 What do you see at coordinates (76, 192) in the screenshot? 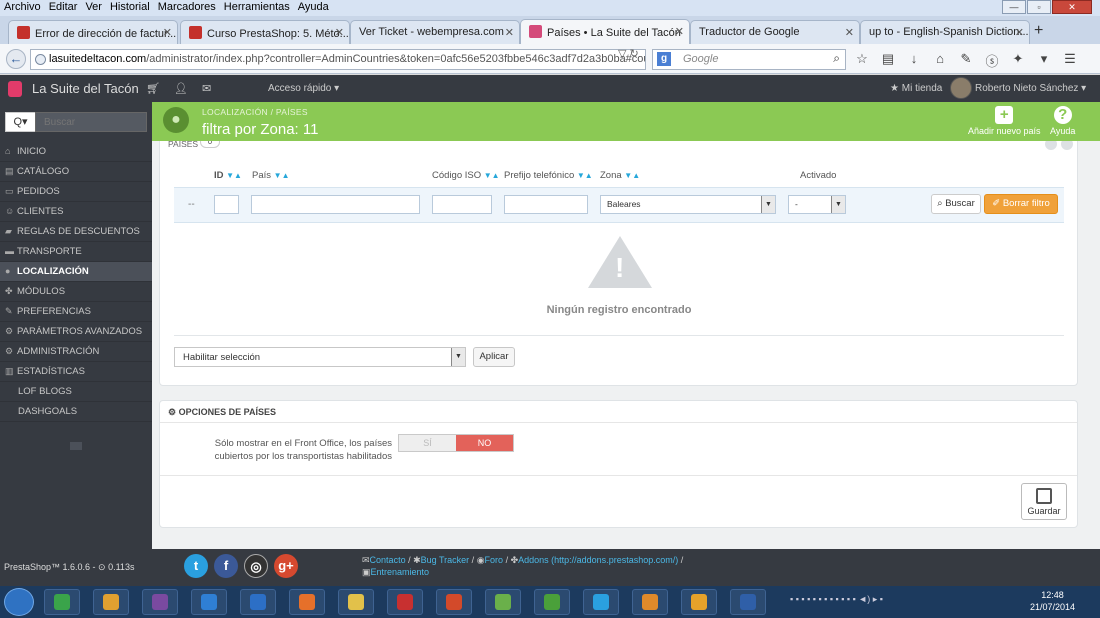
I see `sidebar-item-pedidos: ▭ PEDIDOS` at bounding box center [76, 192].